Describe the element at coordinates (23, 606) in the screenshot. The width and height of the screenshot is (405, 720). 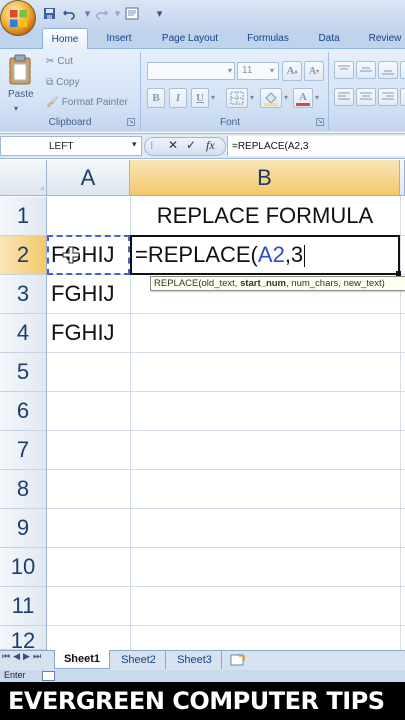
I see `row-header-11: 11` at that location.